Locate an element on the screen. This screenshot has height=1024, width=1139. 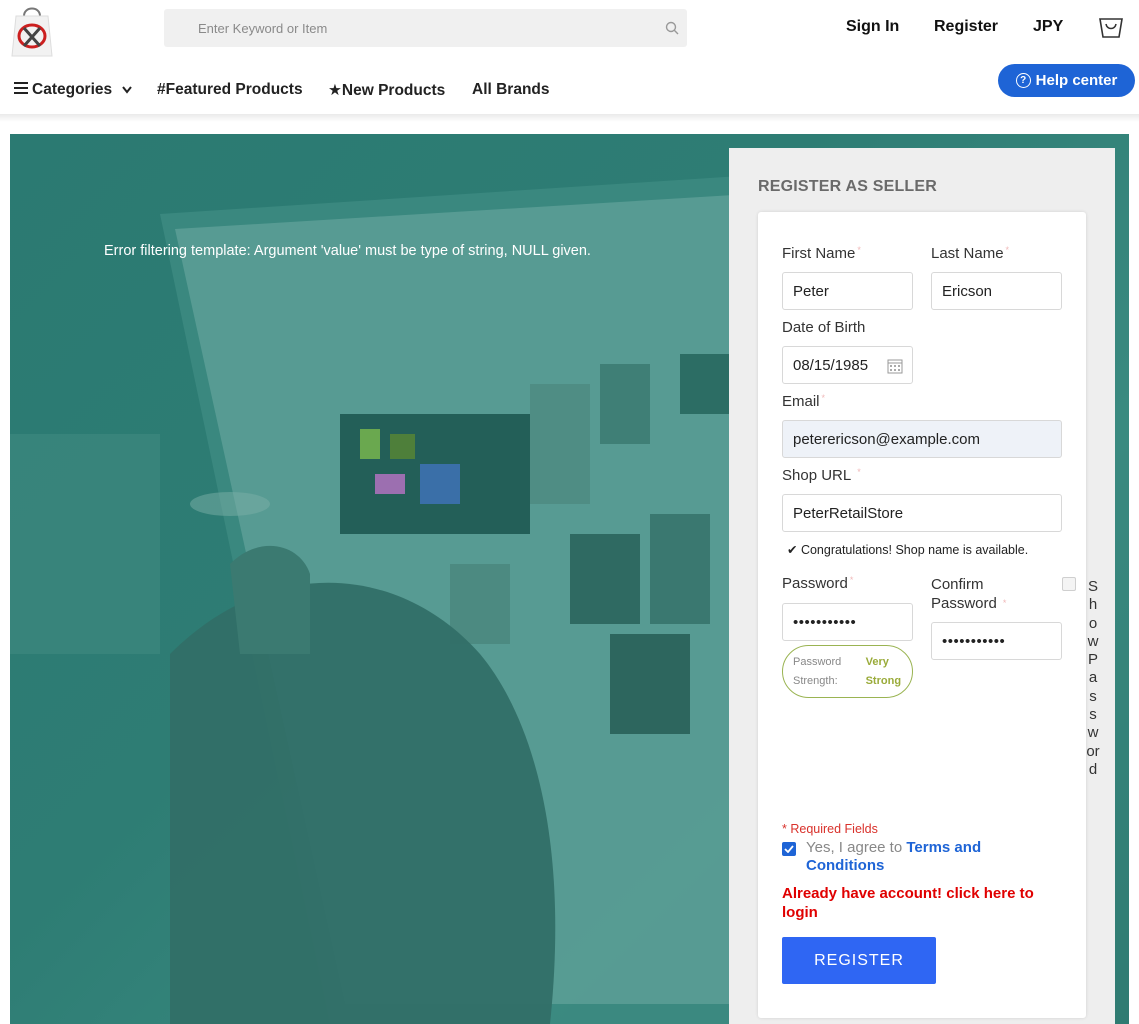
help-center-button: ? Help center is located at coordinates (1066, 80).